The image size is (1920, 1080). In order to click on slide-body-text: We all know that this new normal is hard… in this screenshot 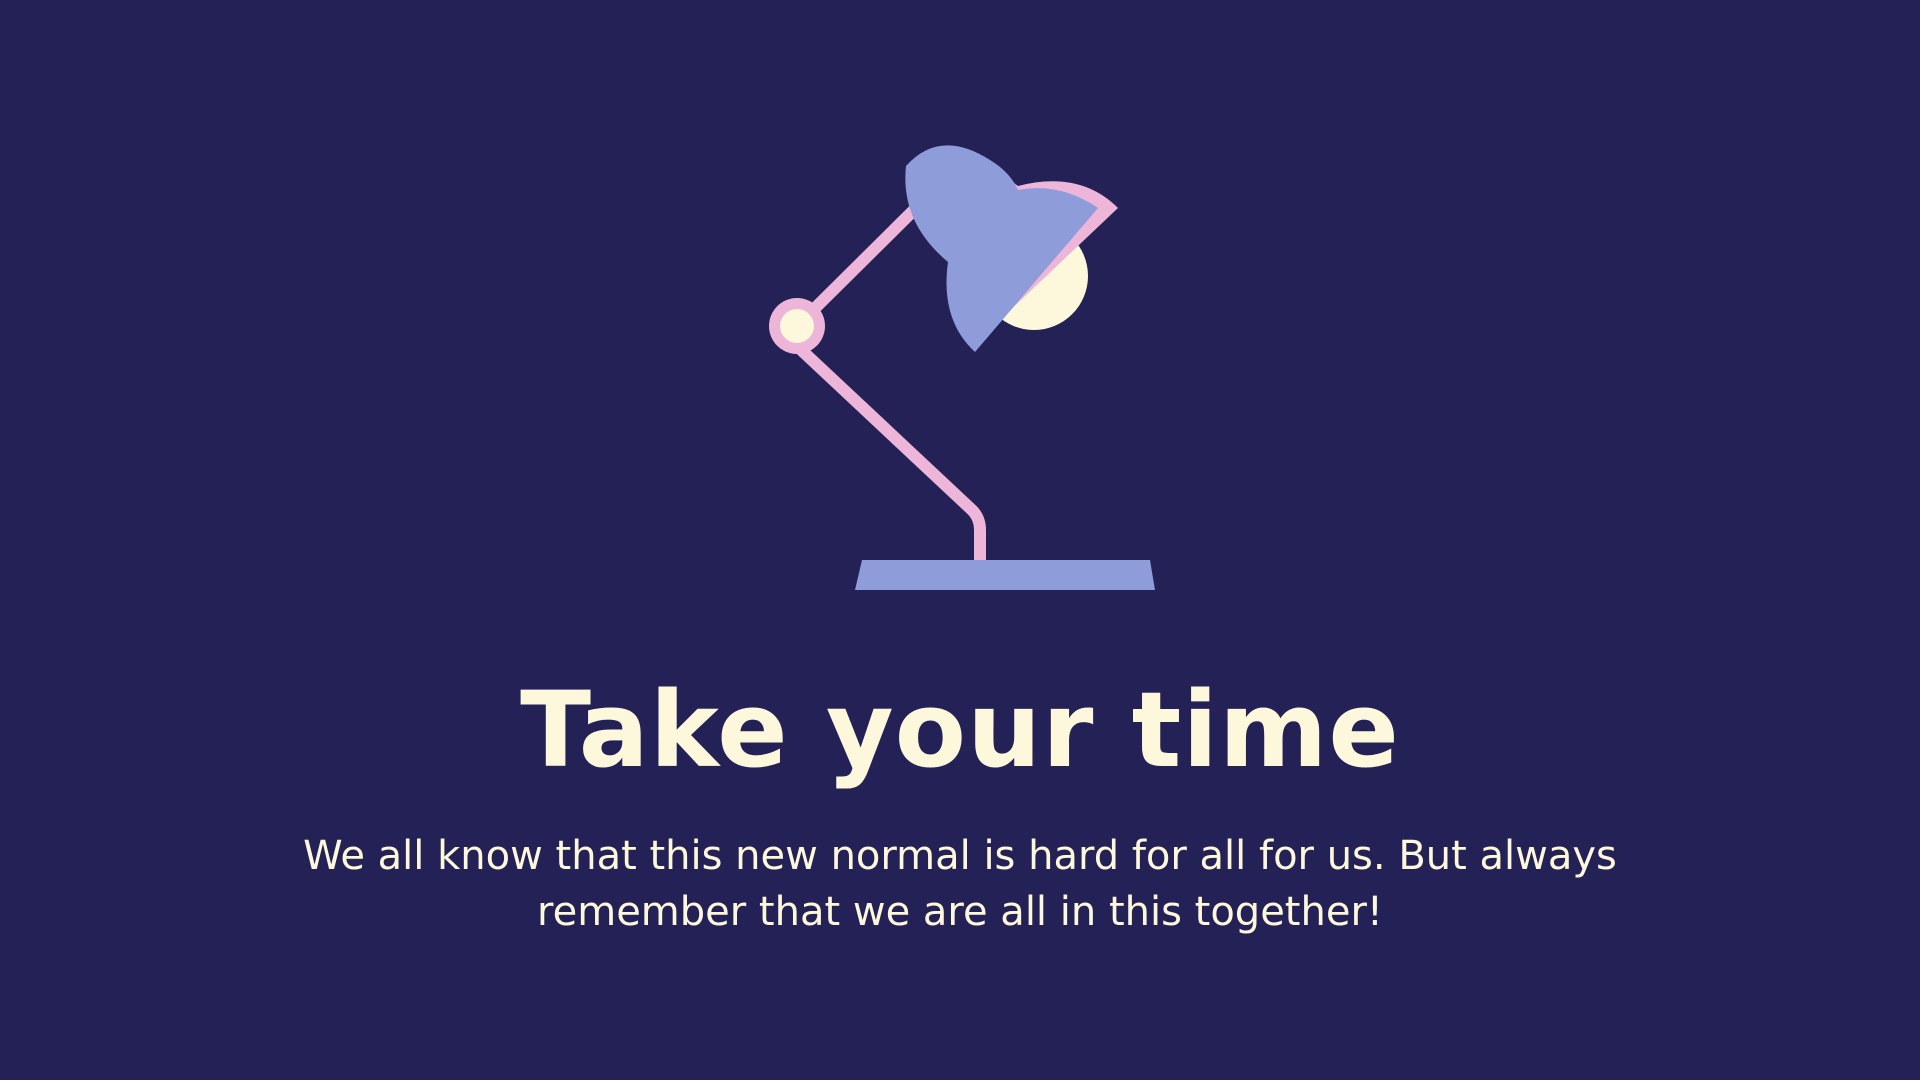, I will do `click(960, 884)`.